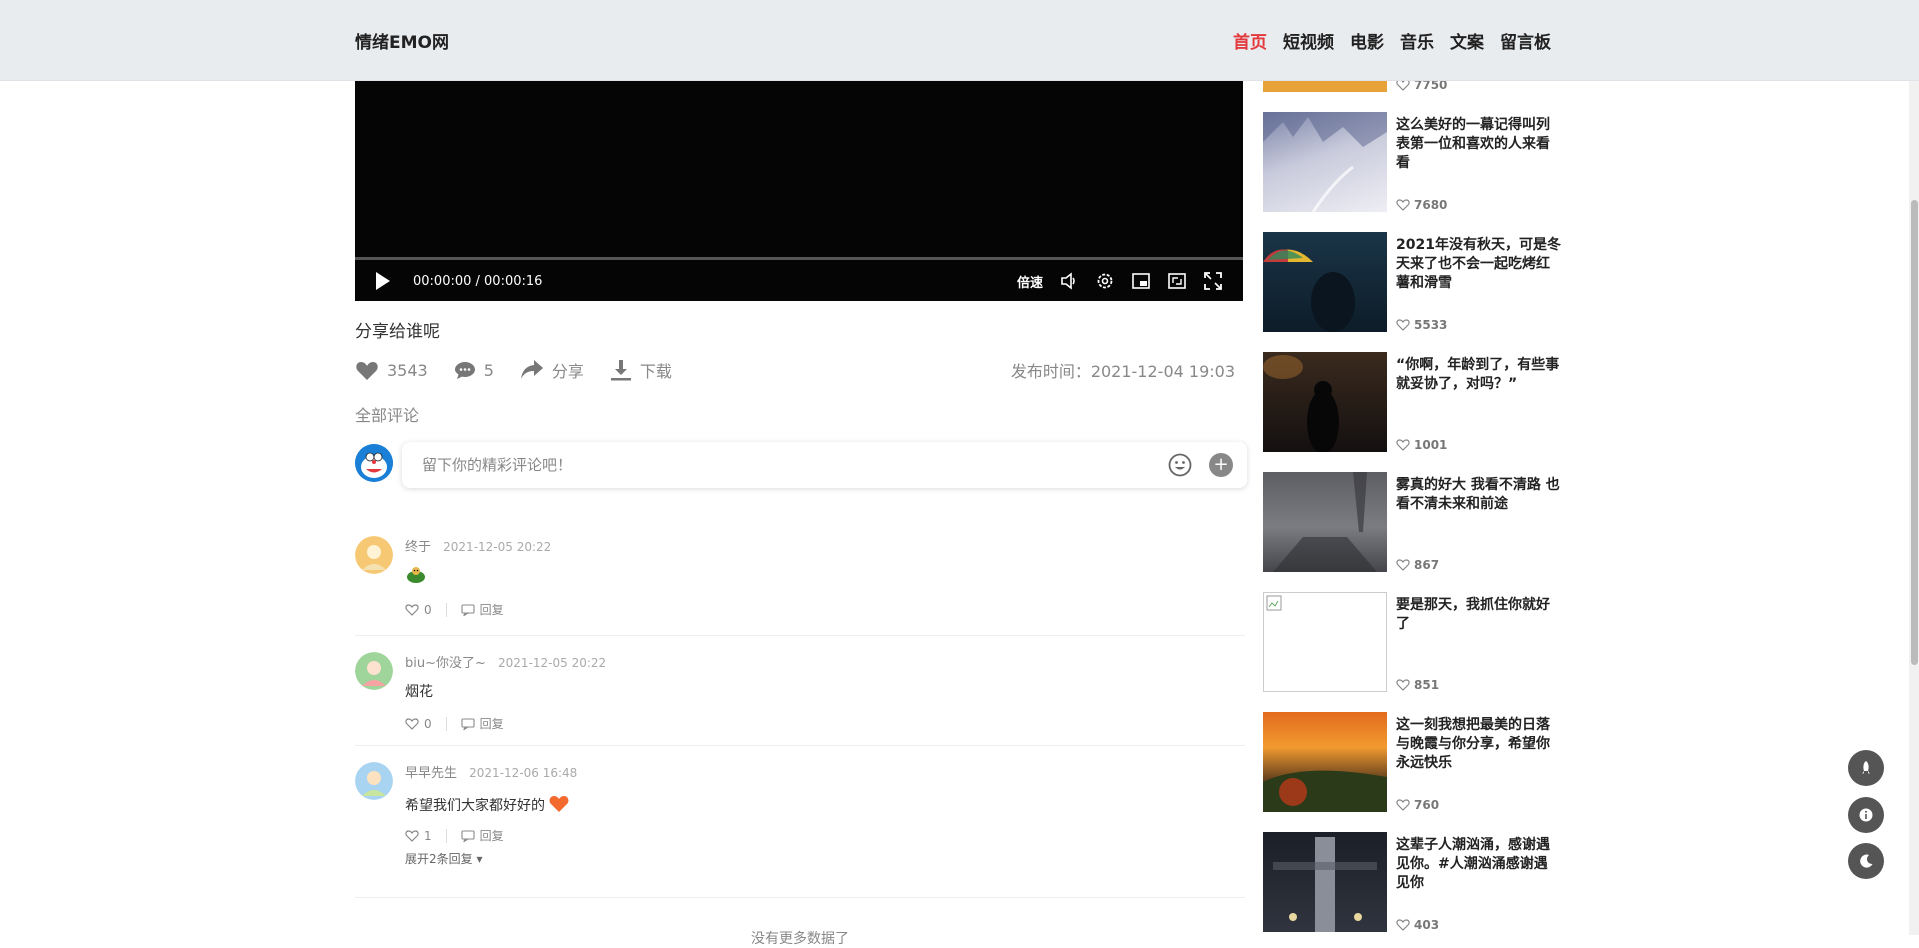  Describe the element at coordinates (1431, 445) in the screenshot. I see `recommend-like-count: 1001` at that location.